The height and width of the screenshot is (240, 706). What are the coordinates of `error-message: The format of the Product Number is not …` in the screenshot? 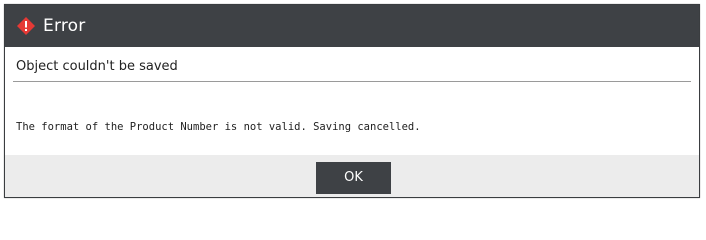 It's located at (218, 127).